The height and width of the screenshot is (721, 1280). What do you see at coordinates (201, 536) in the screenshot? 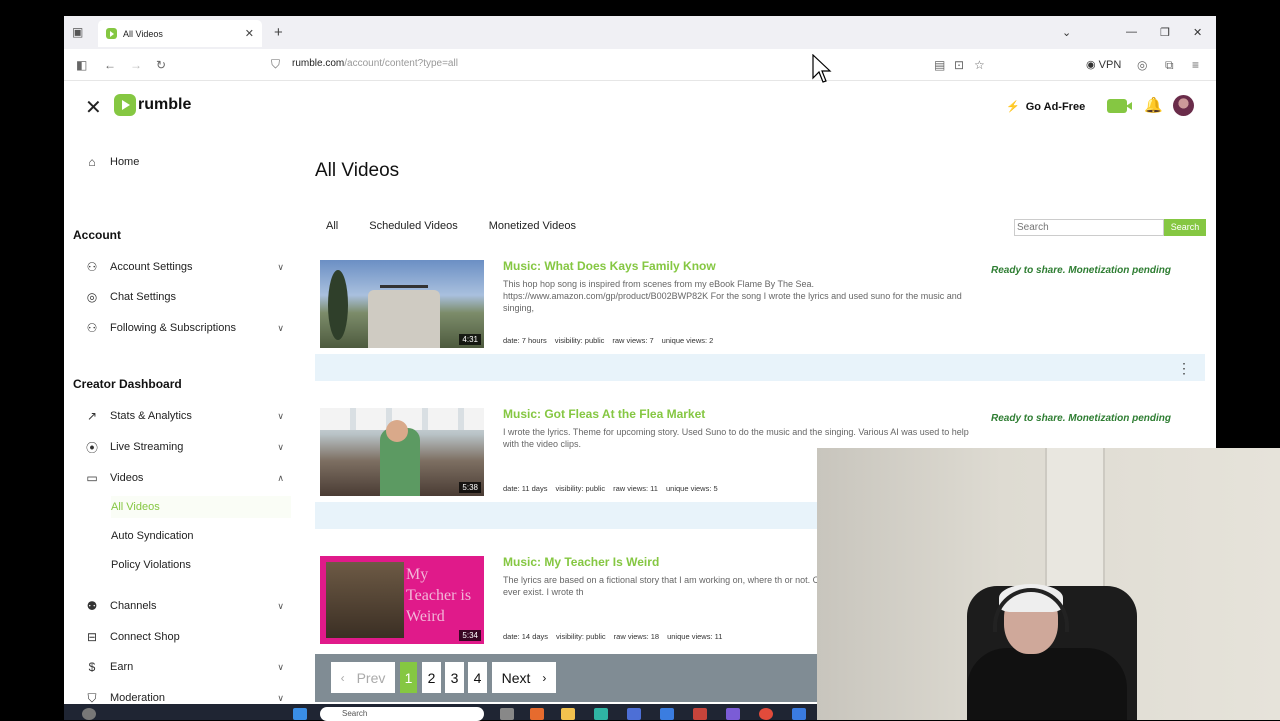
I see `sidebar-item-auto-syndication: Auto Syndication` at bounding box center [201, 536].